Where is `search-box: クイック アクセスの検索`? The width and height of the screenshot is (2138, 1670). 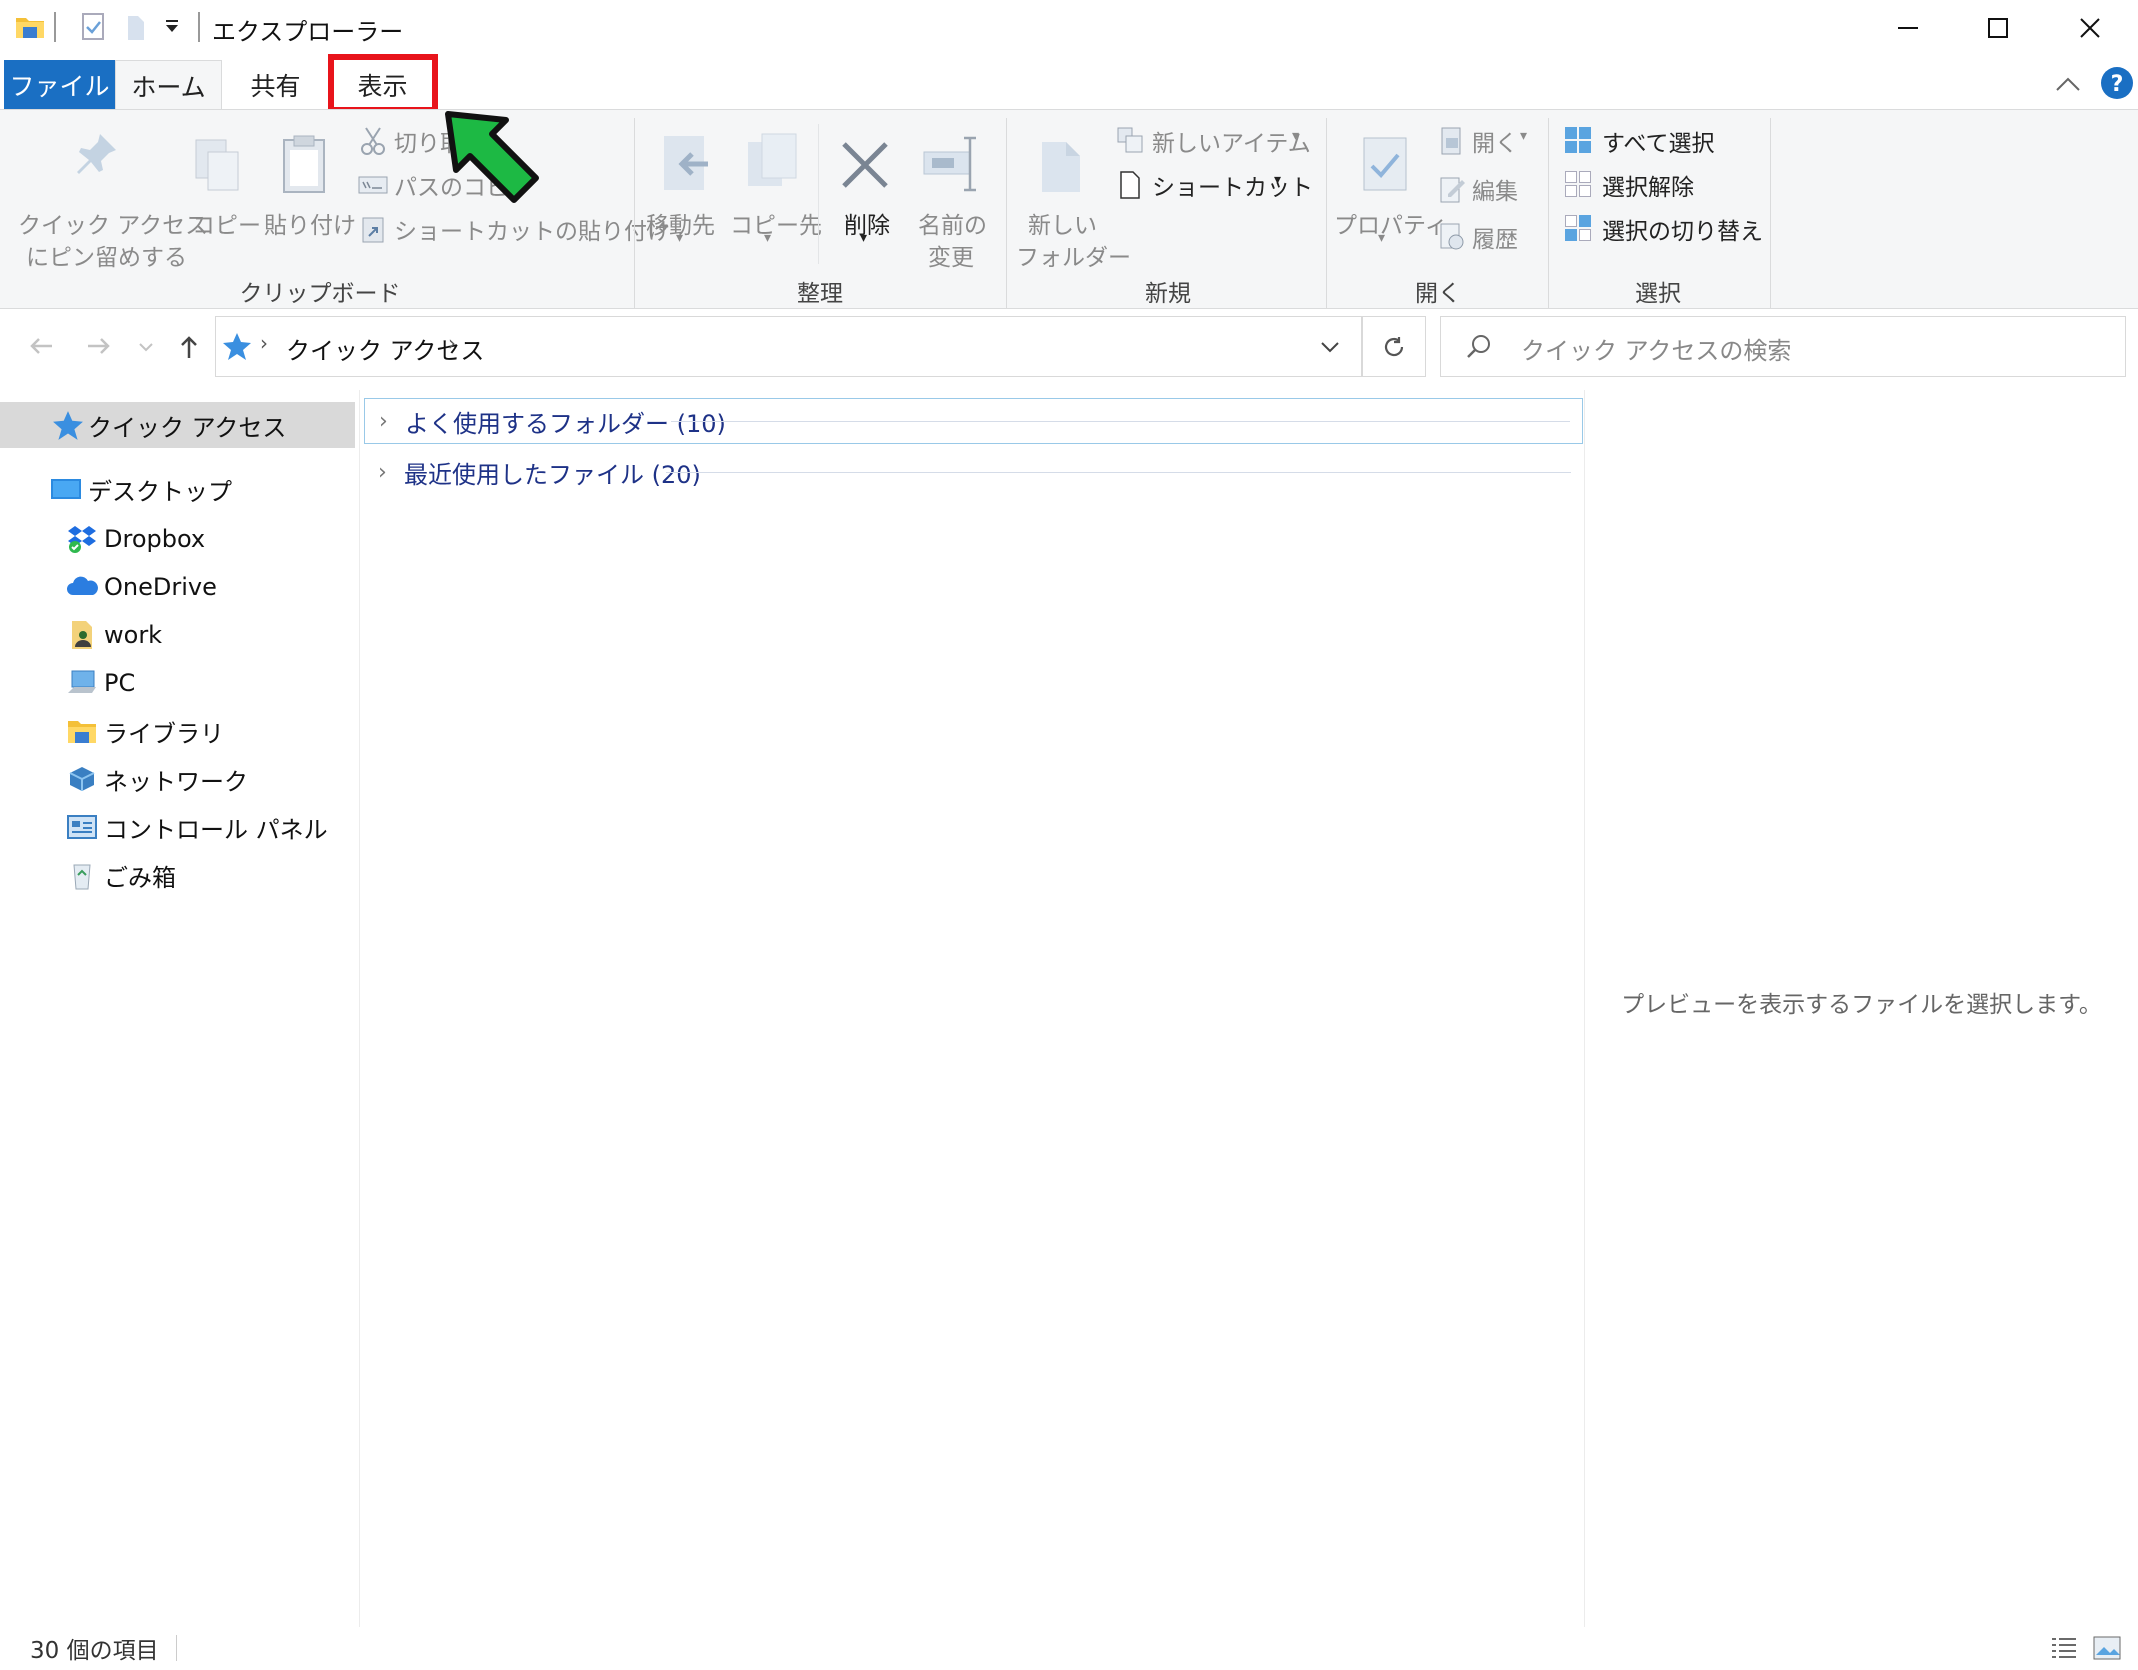 search-box: クイック アクセスの検索 is located at coordinates (1783, 346).